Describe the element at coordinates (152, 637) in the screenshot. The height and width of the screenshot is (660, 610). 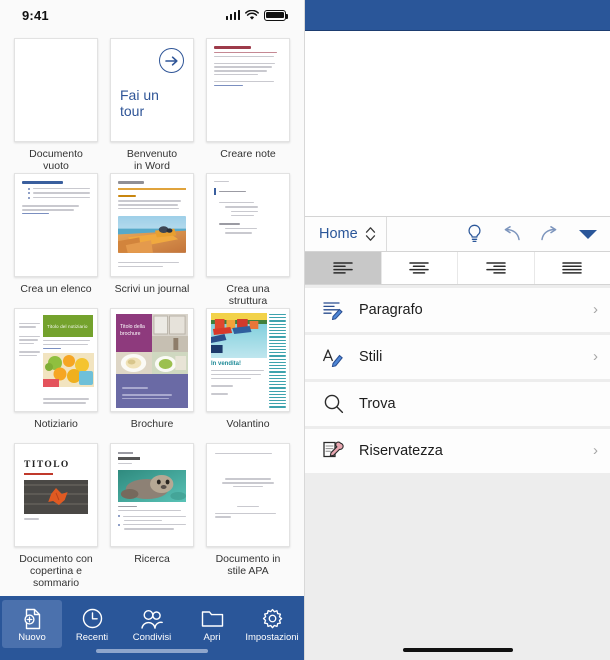
I see `tab-label: Condivisi` at that location.